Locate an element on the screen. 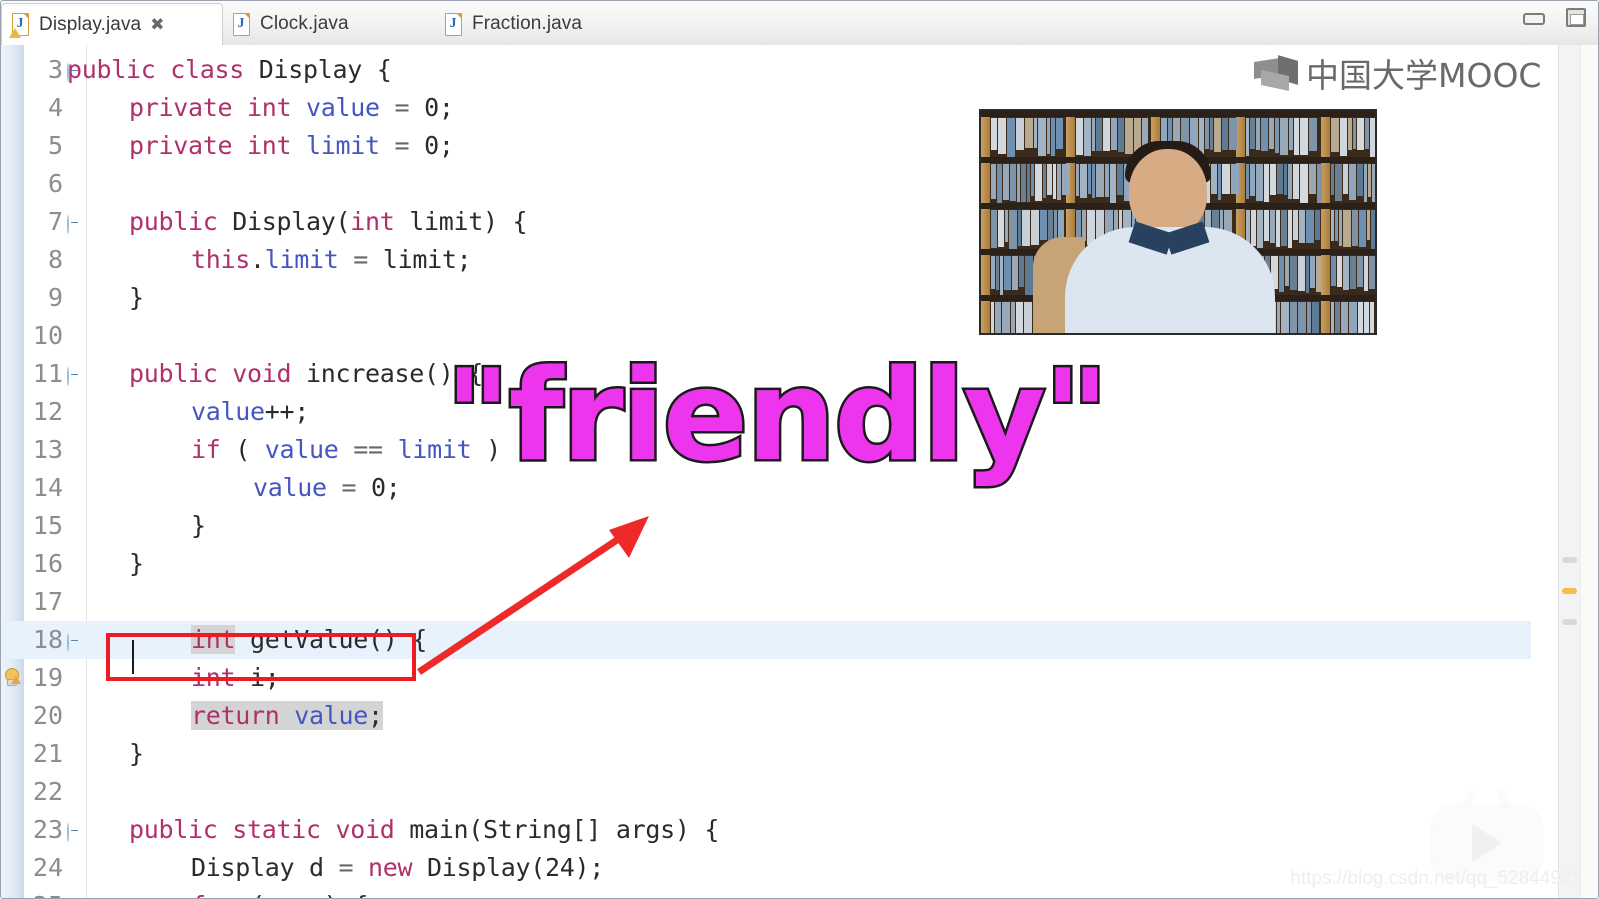 Image resolution: width=1599 pixels, height=899 pixels. minimize-icon is located at coordinates (1533, 18).